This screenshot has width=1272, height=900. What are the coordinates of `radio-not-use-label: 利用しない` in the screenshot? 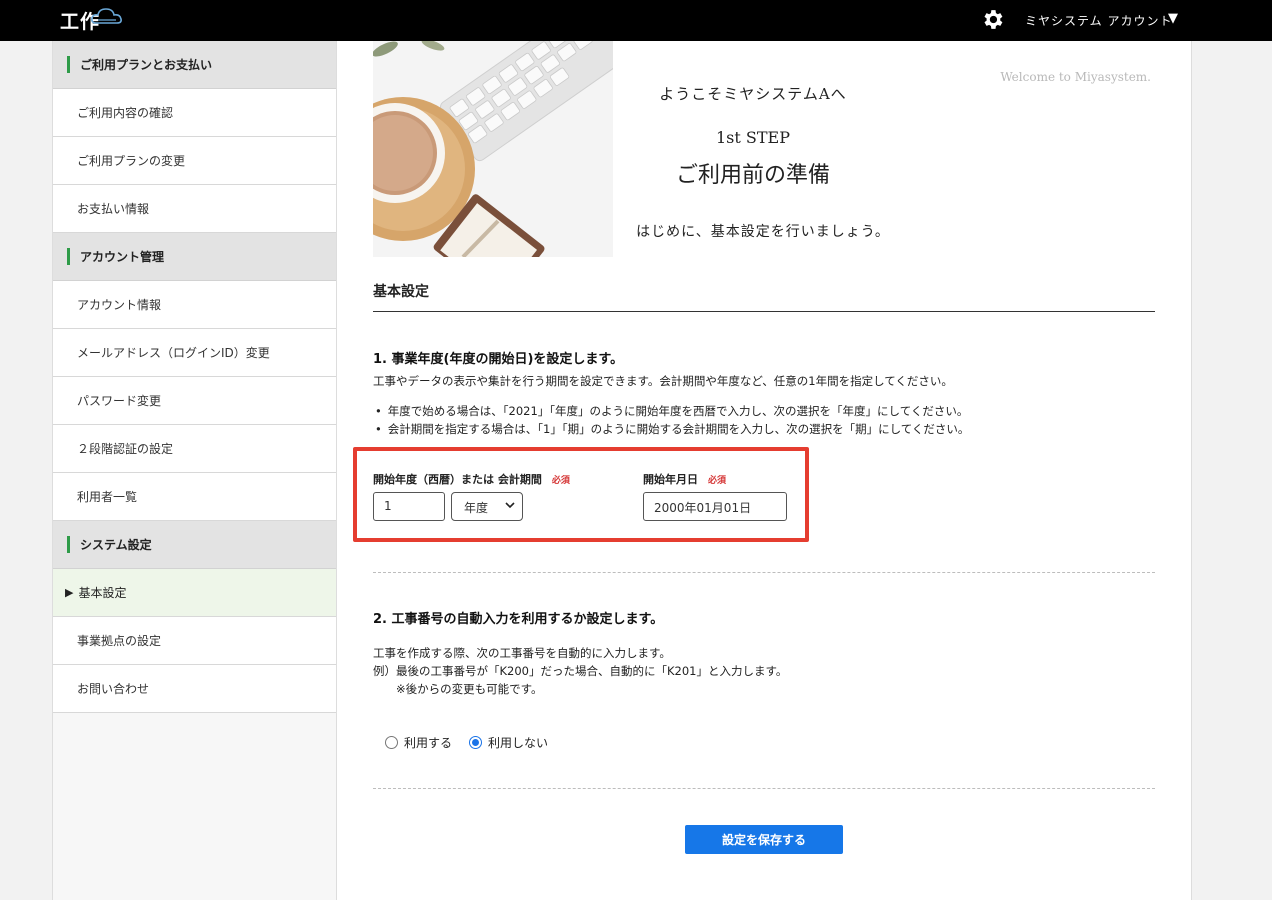 It's located at (518, 742).